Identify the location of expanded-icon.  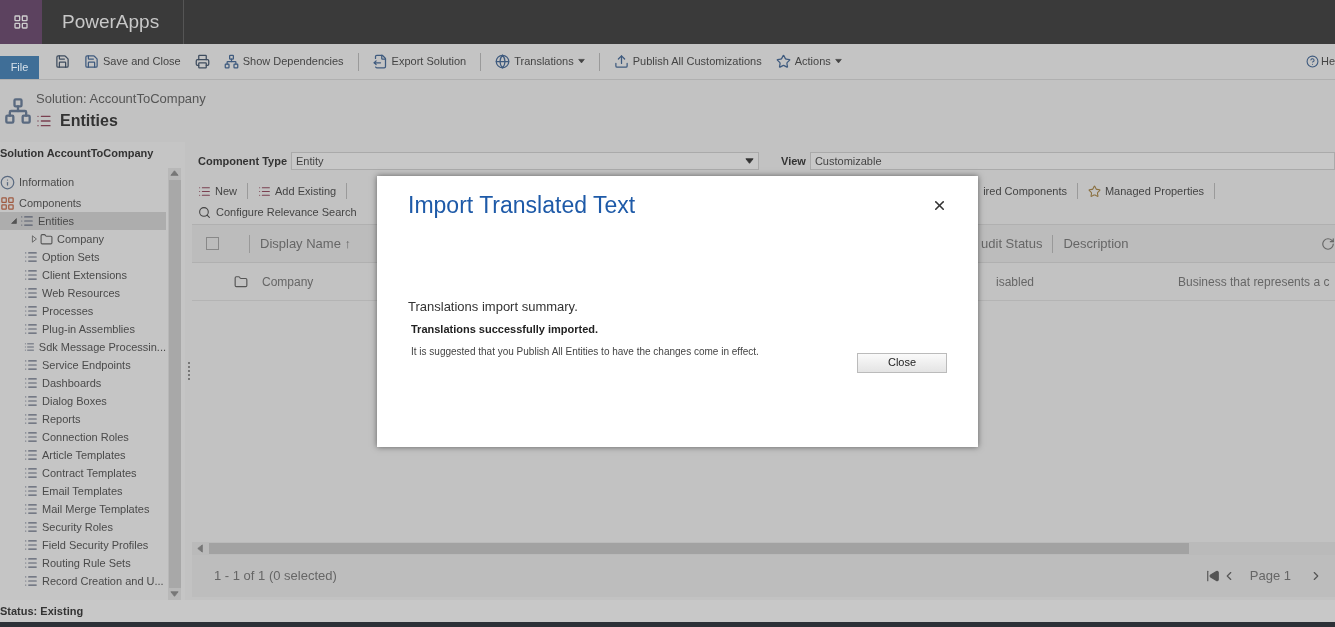
(15, 221).